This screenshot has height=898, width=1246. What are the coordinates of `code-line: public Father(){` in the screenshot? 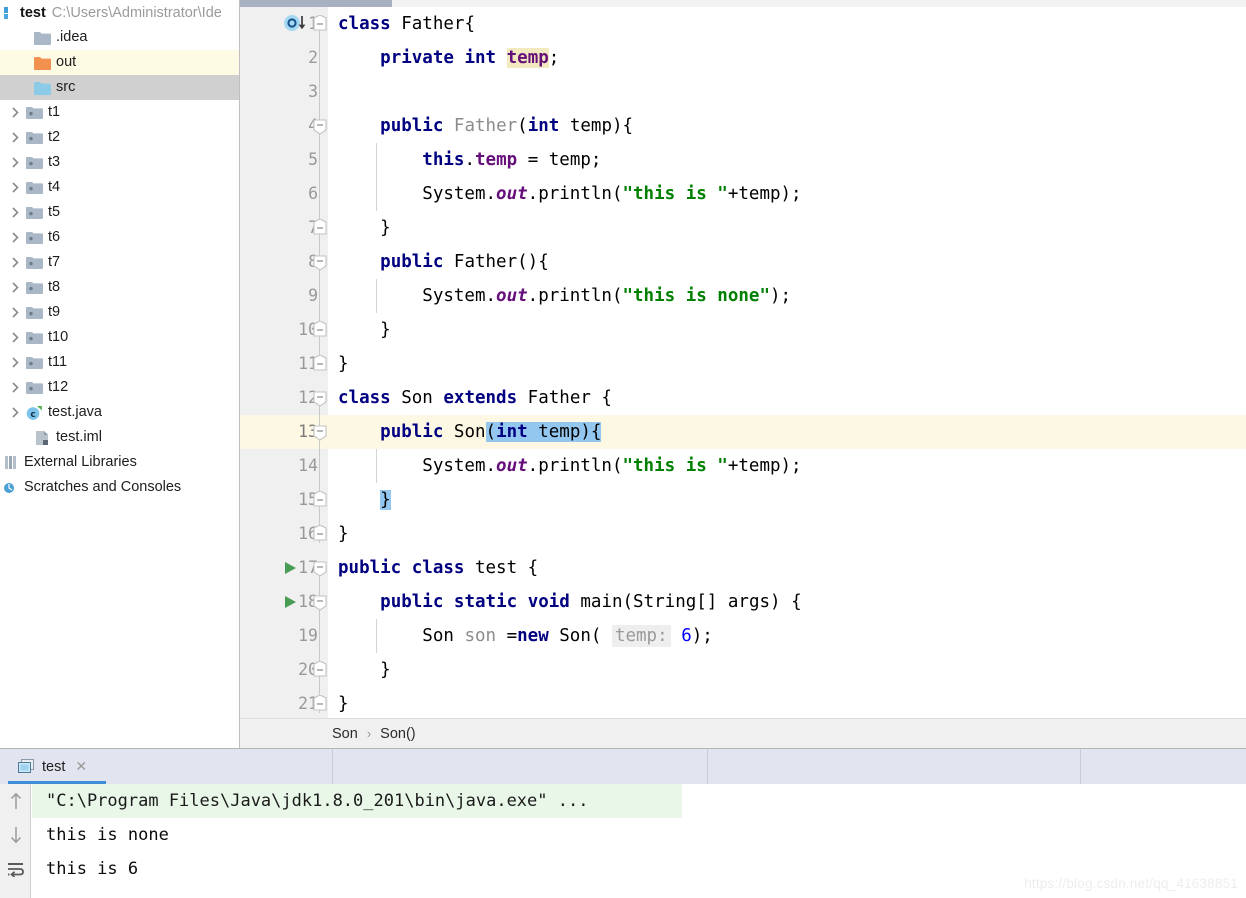 It's located at (787, 262).